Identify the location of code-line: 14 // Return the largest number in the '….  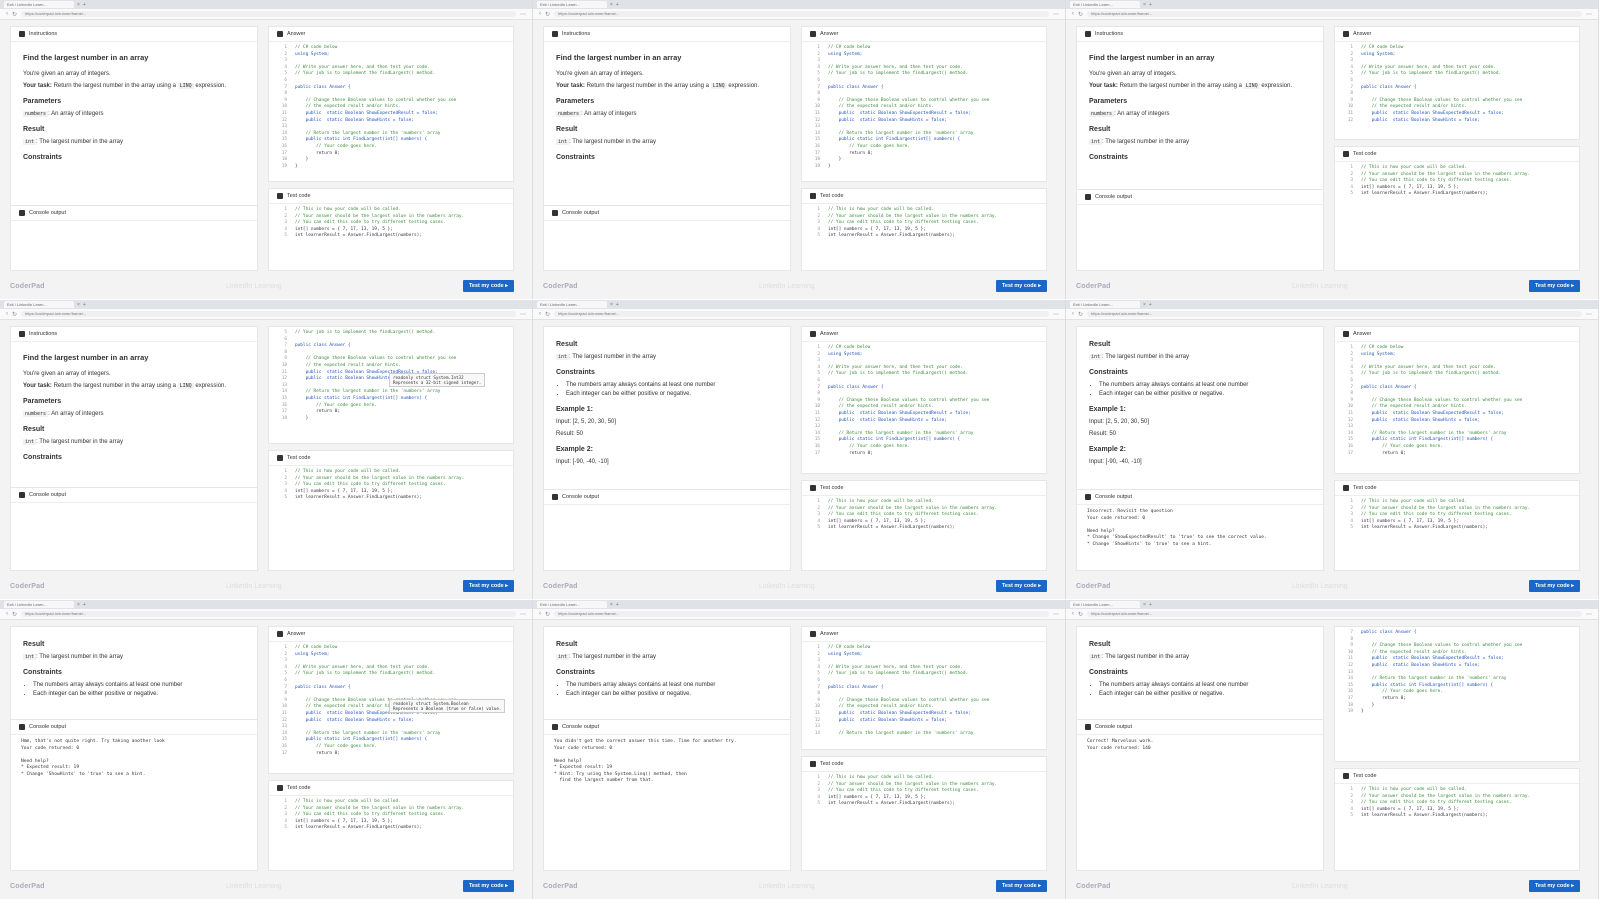
(391, 392).